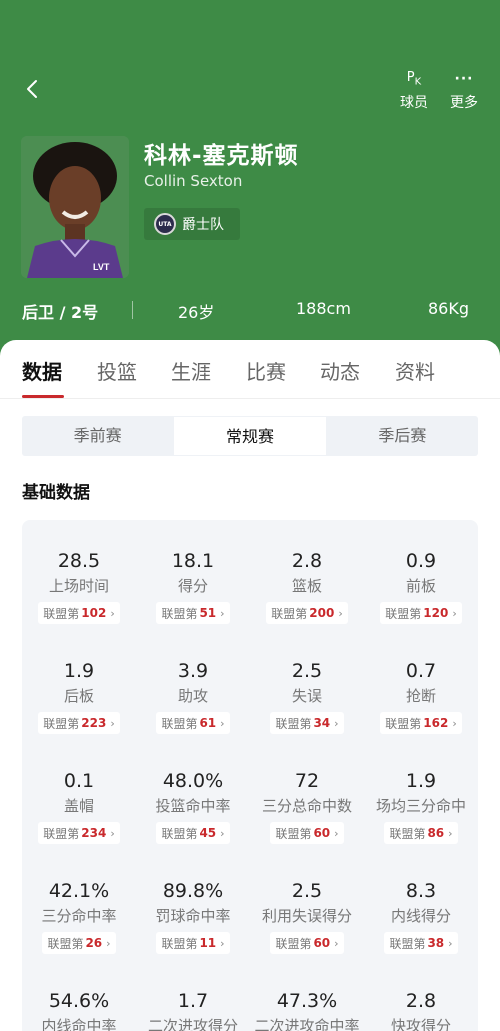 The width and height of the screenshot is (500, 1031). I want to click on stat-value: 48.0%, so click(193, 781).